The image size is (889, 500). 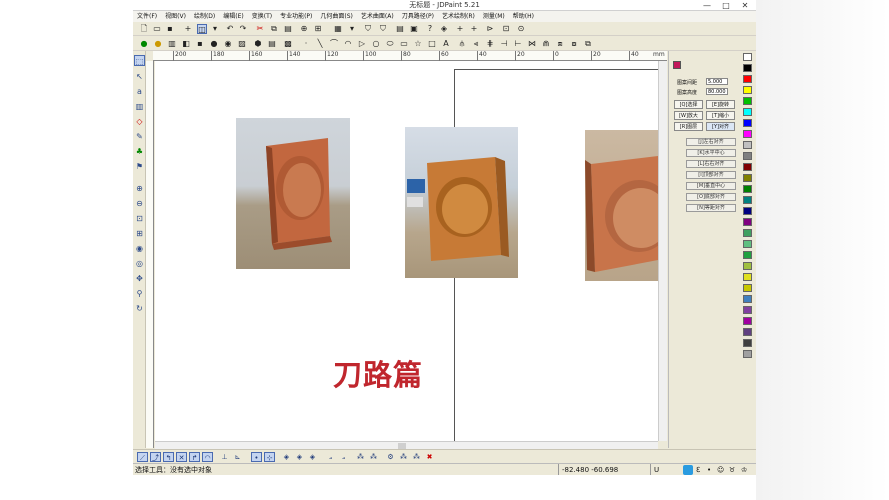 I want to click on zoom-in-button: [W]放大, so click(x=688, y=115).